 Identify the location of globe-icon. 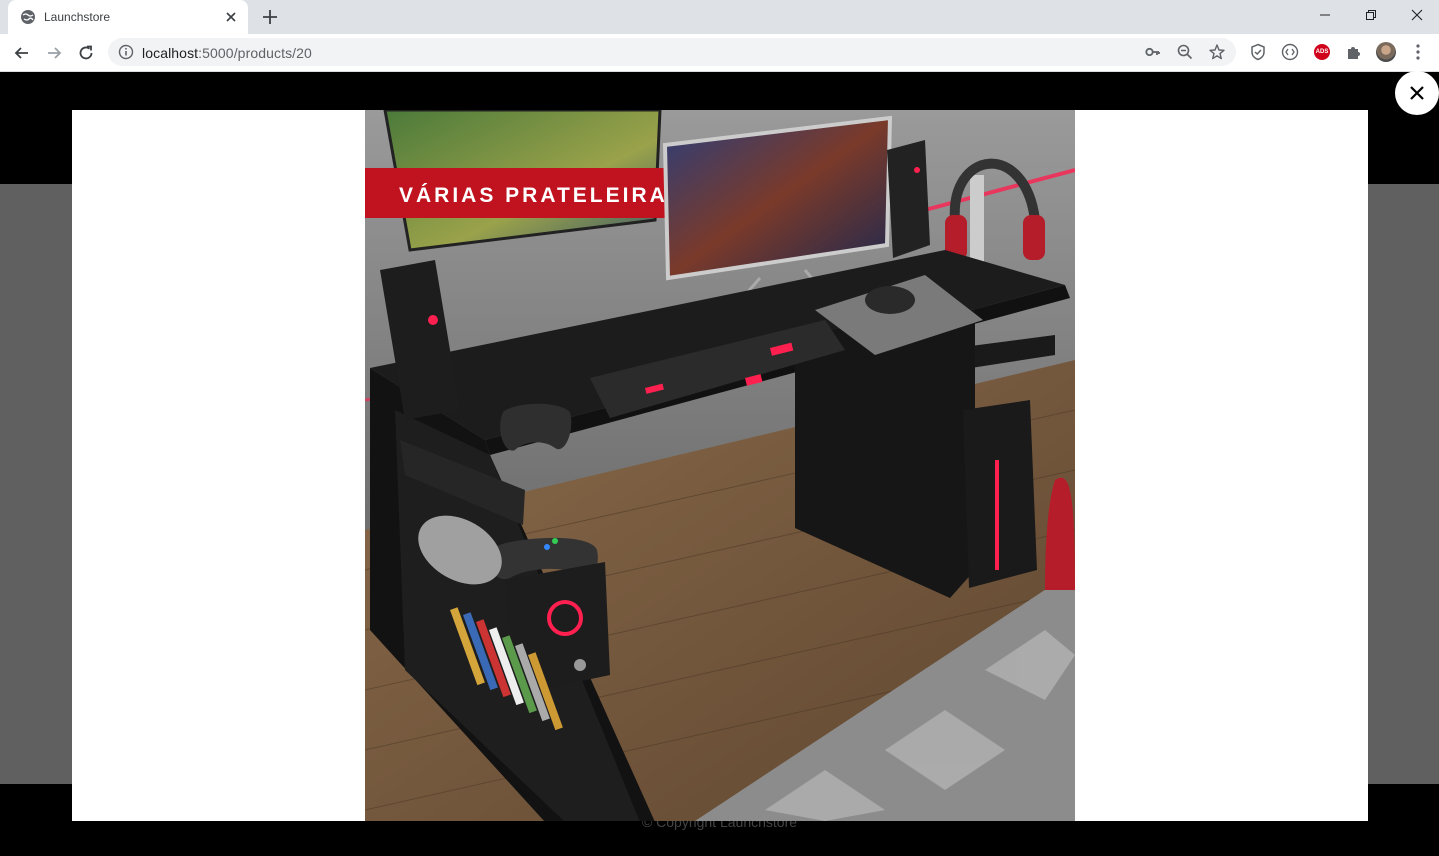
(28, 17).